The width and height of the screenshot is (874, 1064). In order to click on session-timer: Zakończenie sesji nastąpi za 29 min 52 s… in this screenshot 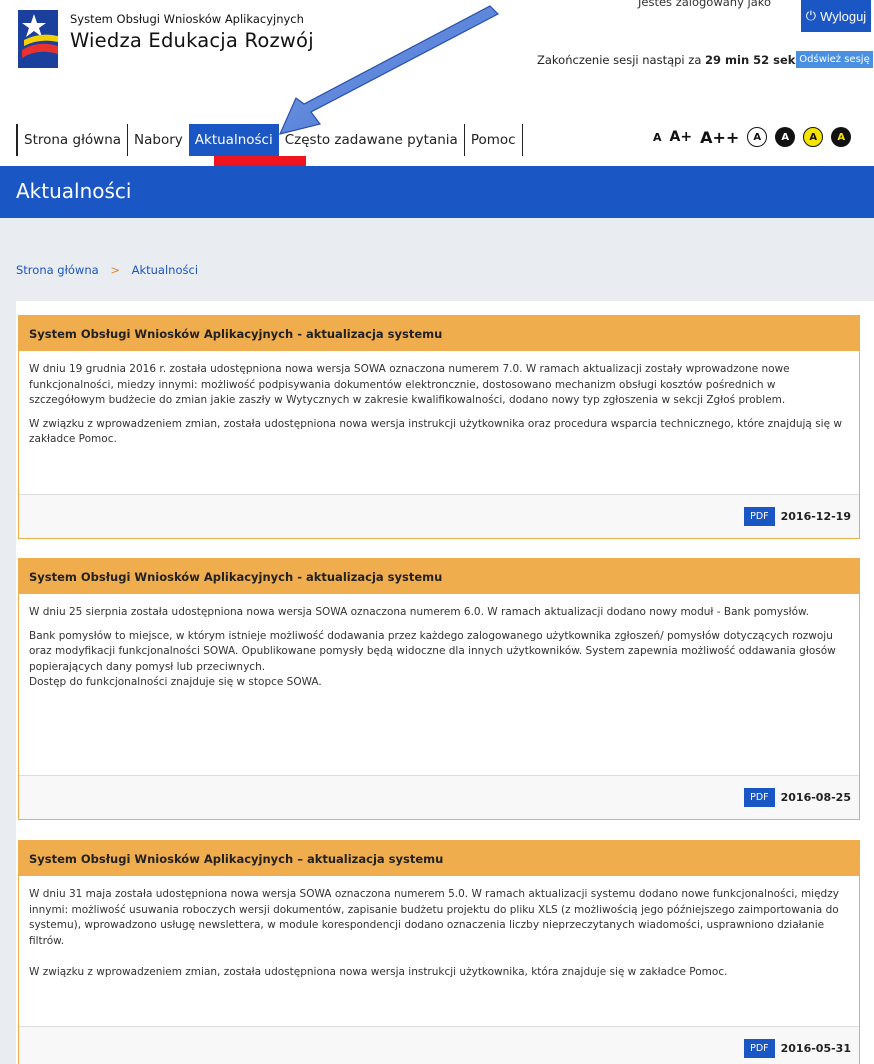, I will do `click(666, 60)`.